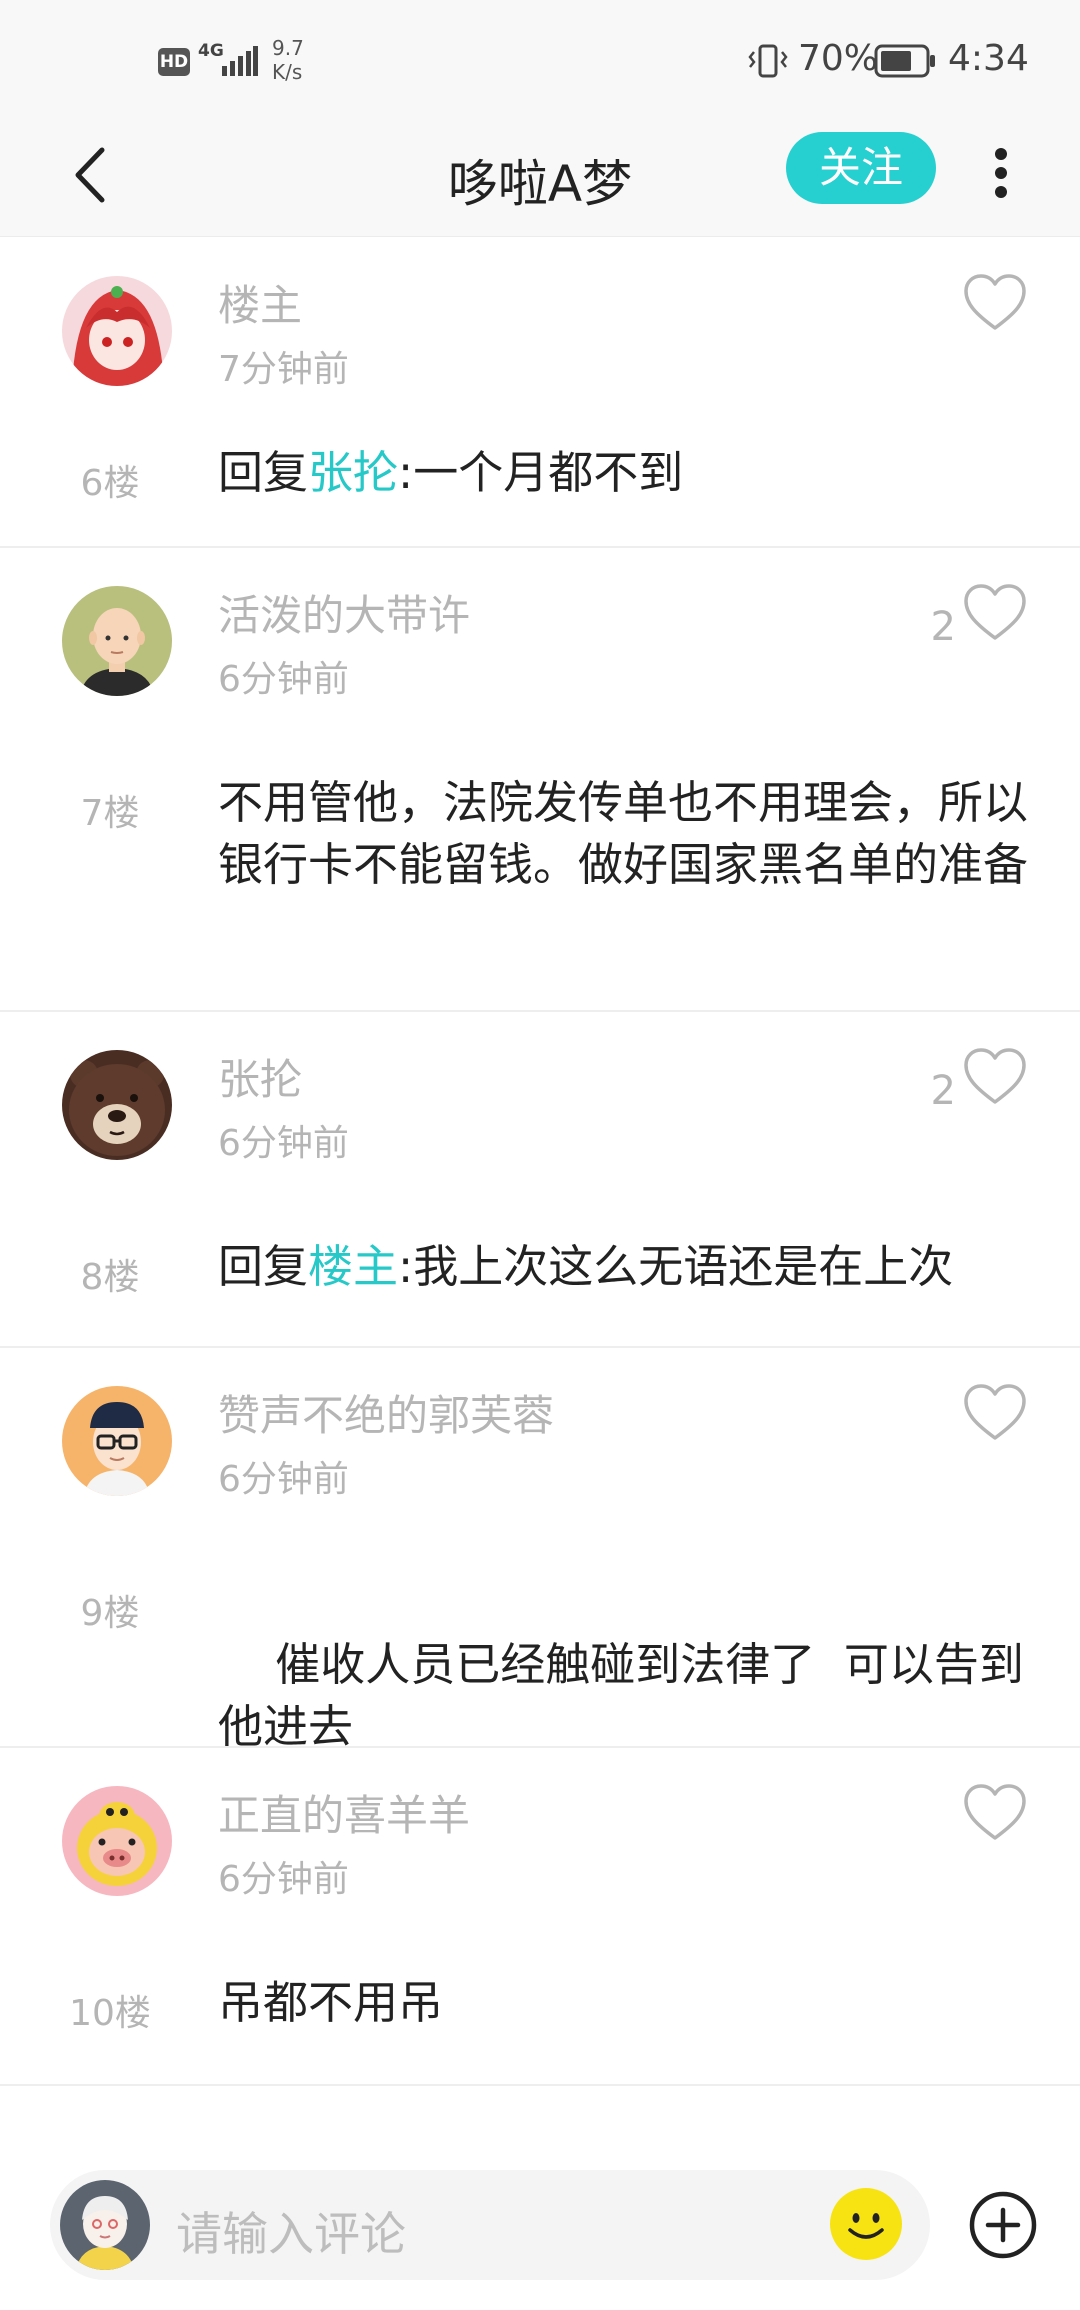 The width and height of the screenshot is (1080, 2310). I want to click on floor-number: 6楼, so click(110, 483).